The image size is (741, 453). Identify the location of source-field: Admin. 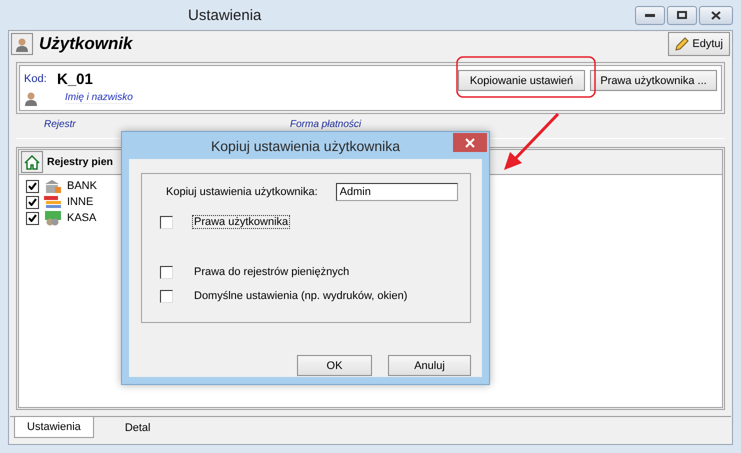
(397, 192).